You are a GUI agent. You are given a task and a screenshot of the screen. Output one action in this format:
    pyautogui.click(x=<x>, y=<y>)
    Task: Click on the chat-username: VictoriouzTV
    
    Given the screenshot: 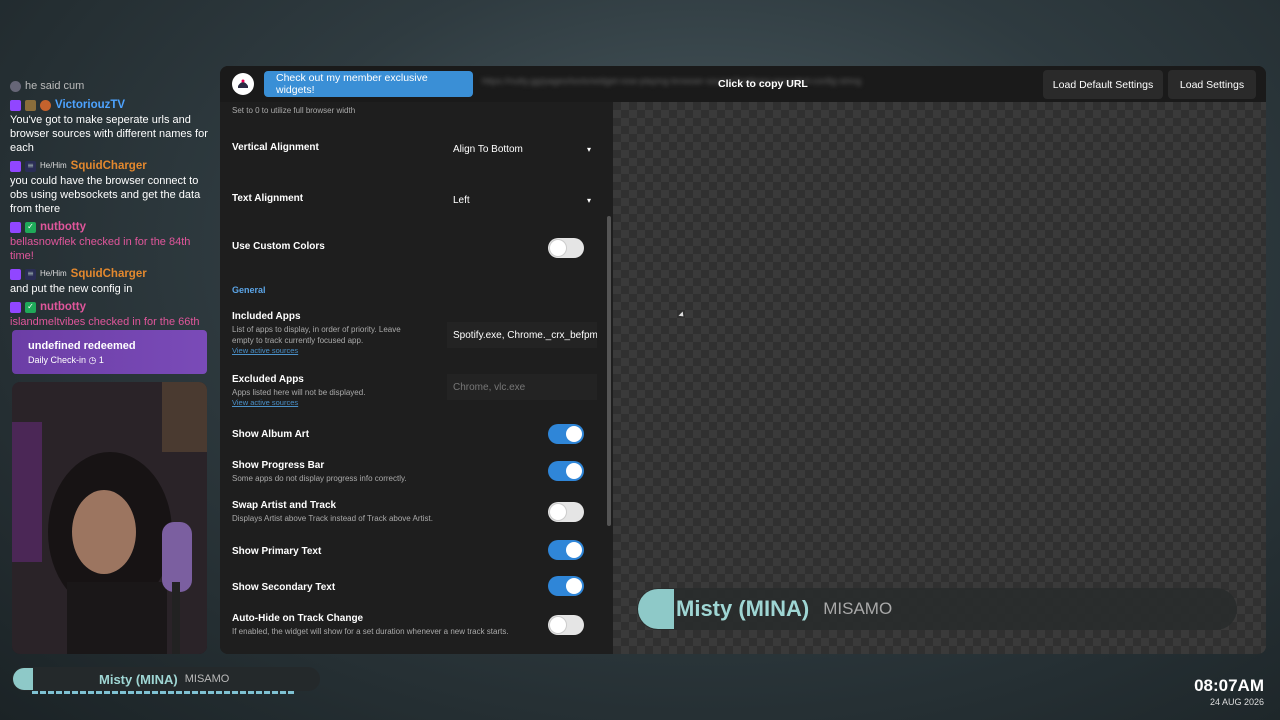 What is the action you would take?
    pyautogui.click(x=90, y=105)
    